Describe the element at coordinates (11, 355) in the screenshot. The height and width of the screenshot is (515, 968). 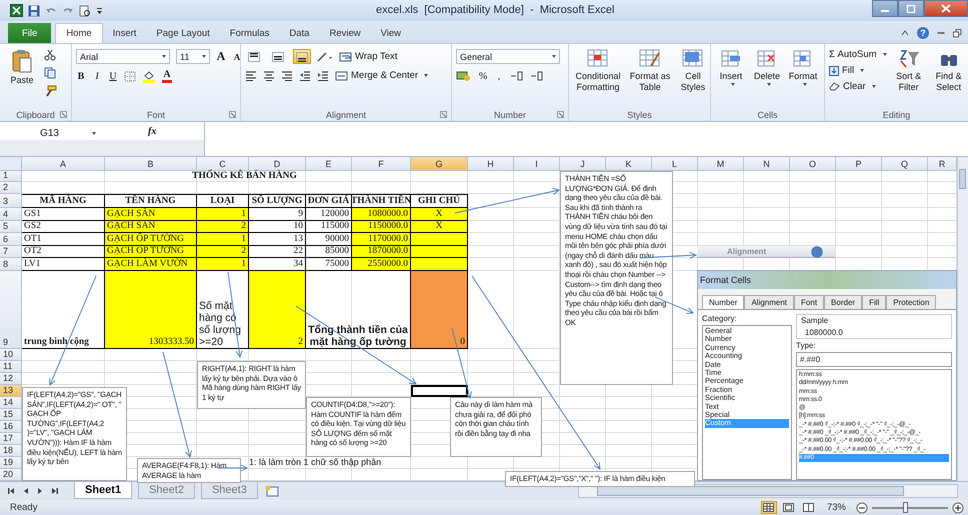
I see `row-header: 10` at that location.